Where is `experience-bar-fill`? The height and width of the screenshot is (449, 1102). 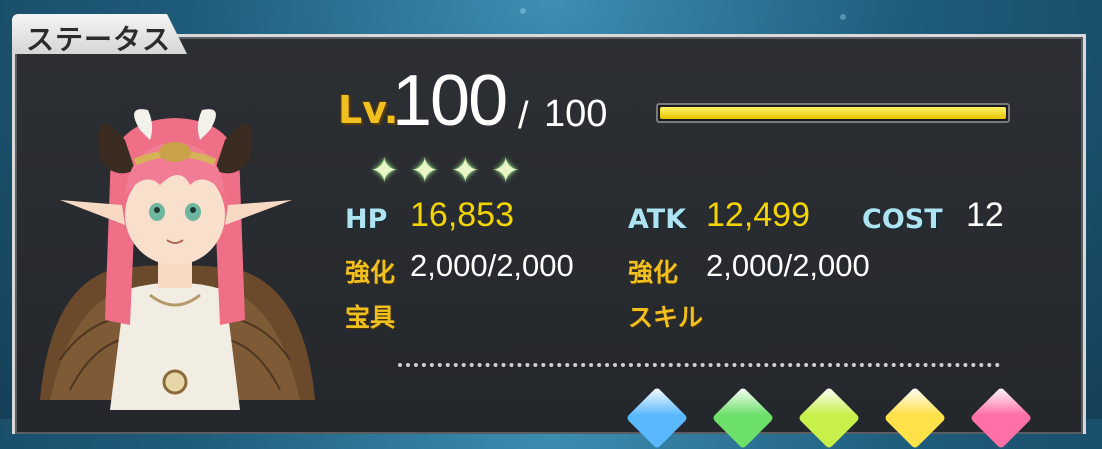 experience-bar-fill is located at coordinates (833, 113).